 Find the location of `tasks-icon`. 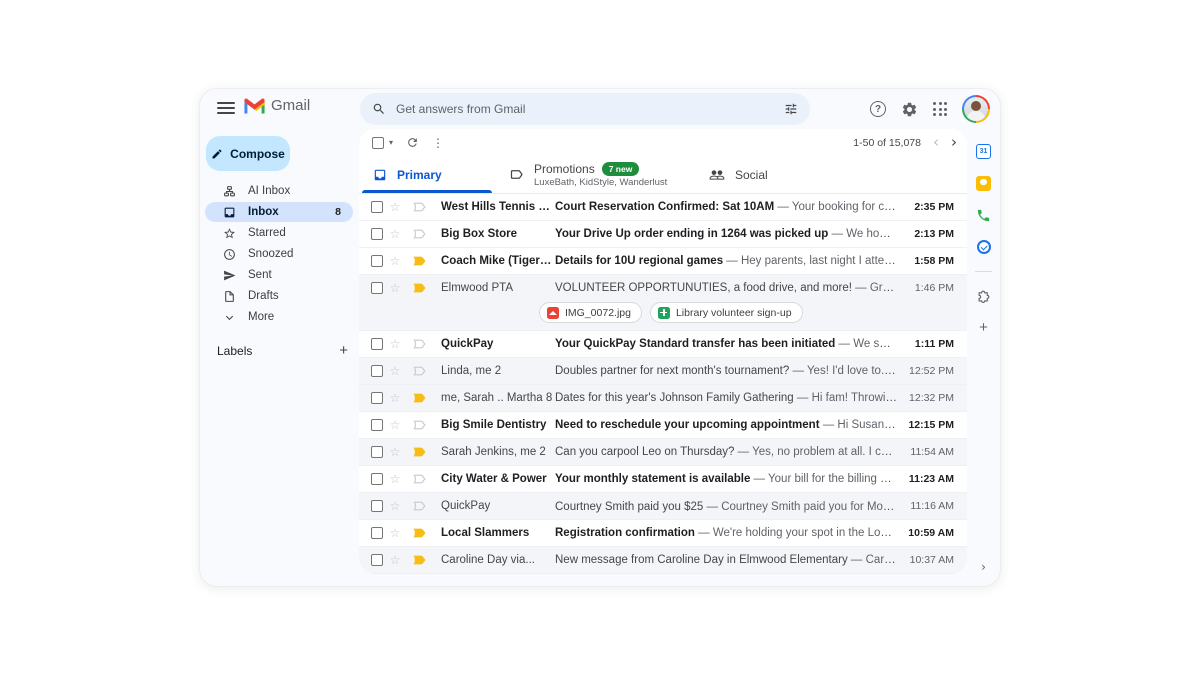

tasks-icon is located at coordinates (984, 247).